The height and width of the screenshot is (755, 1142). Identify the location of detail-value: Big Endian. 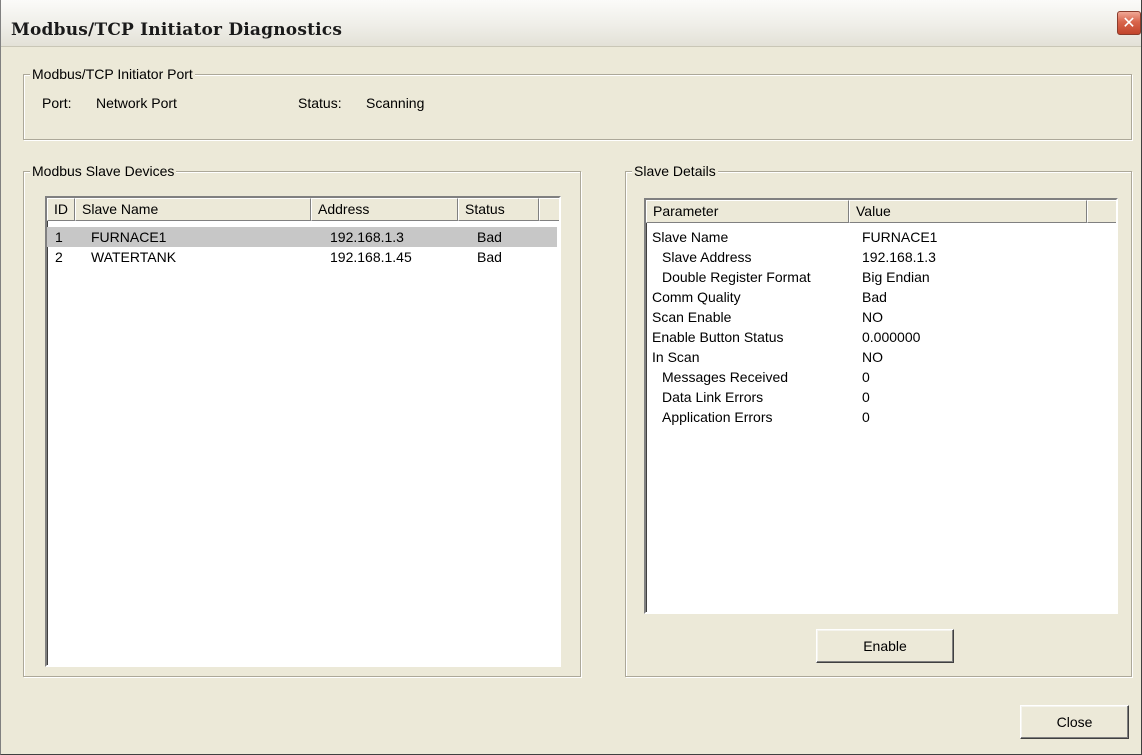
(896, 277).